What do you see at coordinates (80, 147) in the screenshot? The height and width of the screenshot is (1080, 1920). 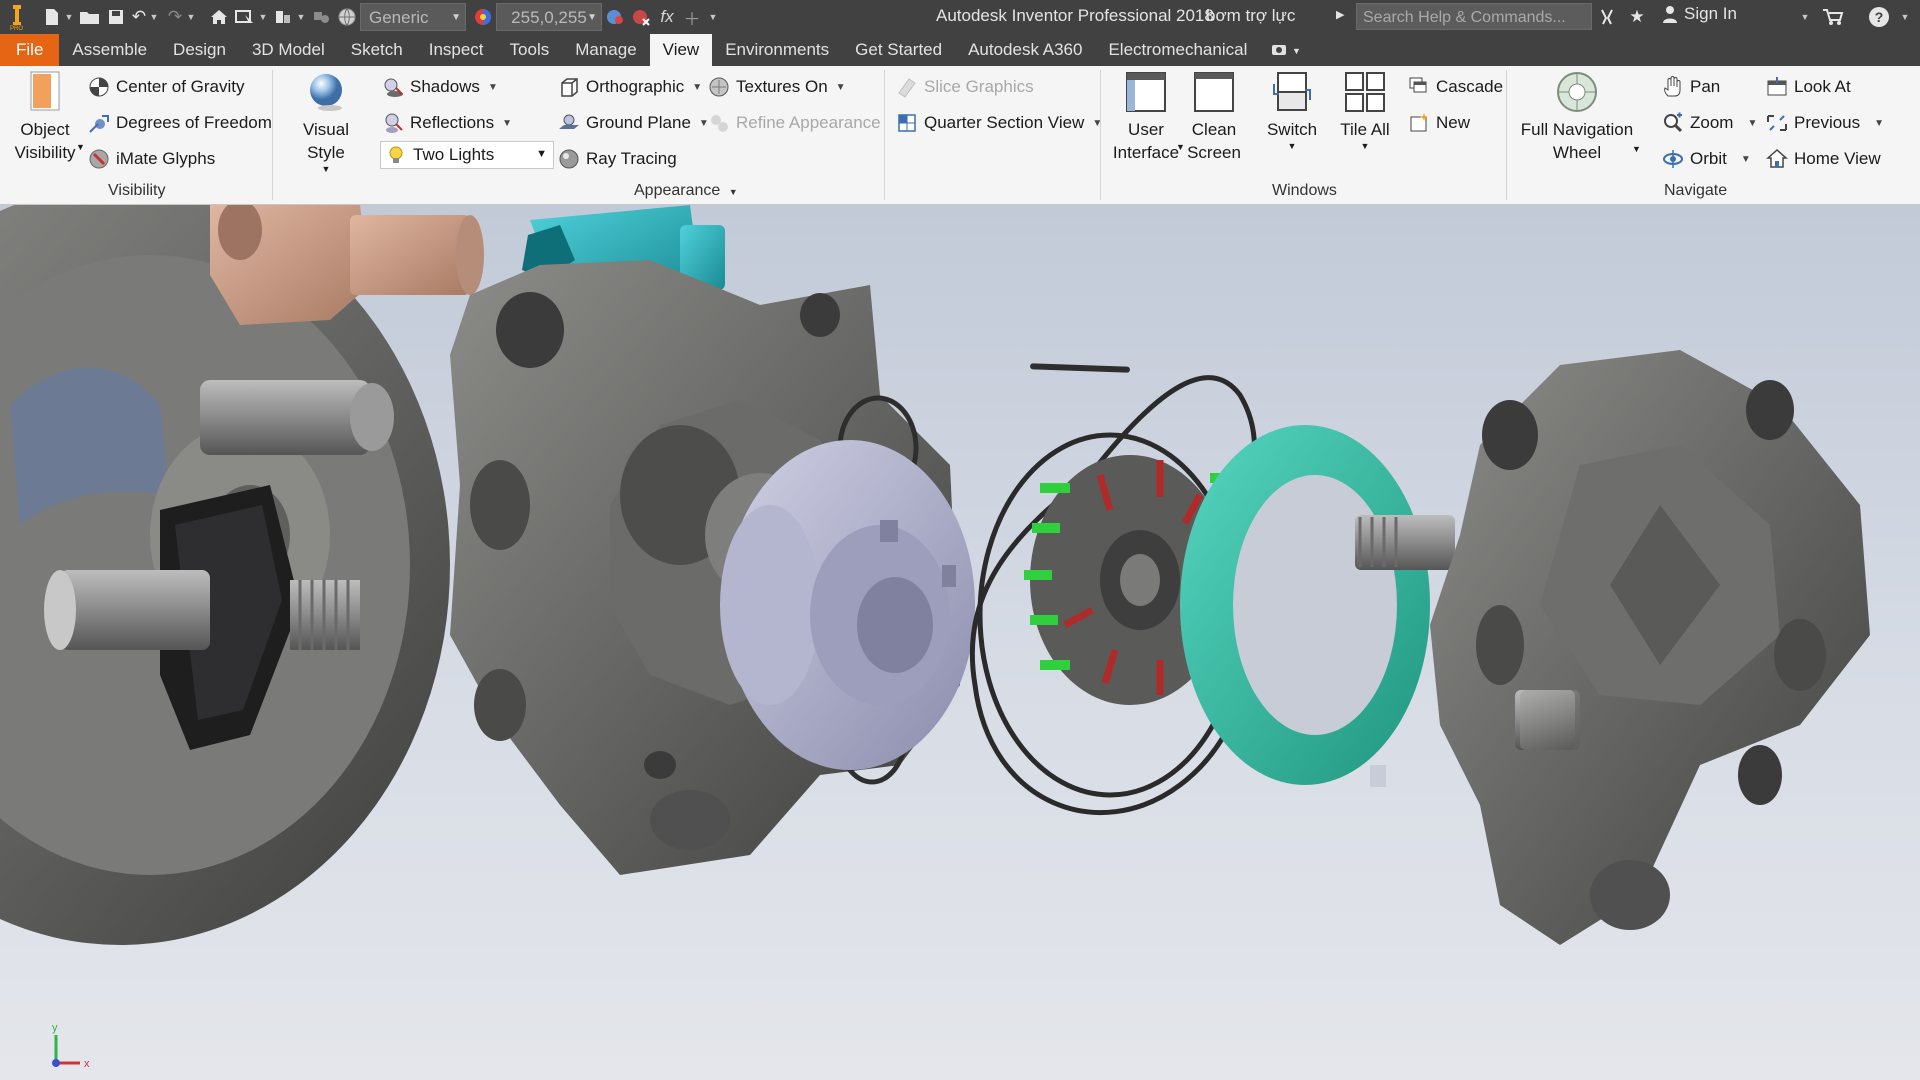 I see `object-visibility-dropdown-icon: ▼` at bounding box center [80, 147].